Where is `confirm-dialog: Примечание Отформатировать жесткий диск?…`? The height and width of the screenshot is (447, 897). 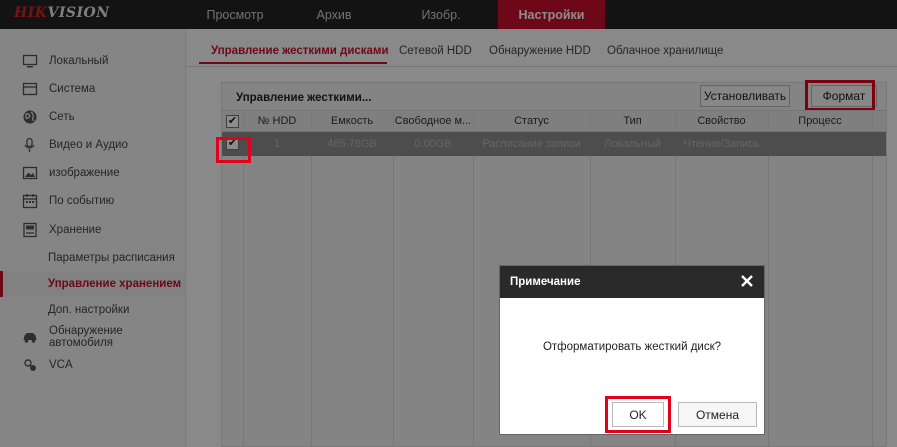 confirm-dialog: Примечание Отформатировать жесткий диск?… is located at coordinates (632, 350).